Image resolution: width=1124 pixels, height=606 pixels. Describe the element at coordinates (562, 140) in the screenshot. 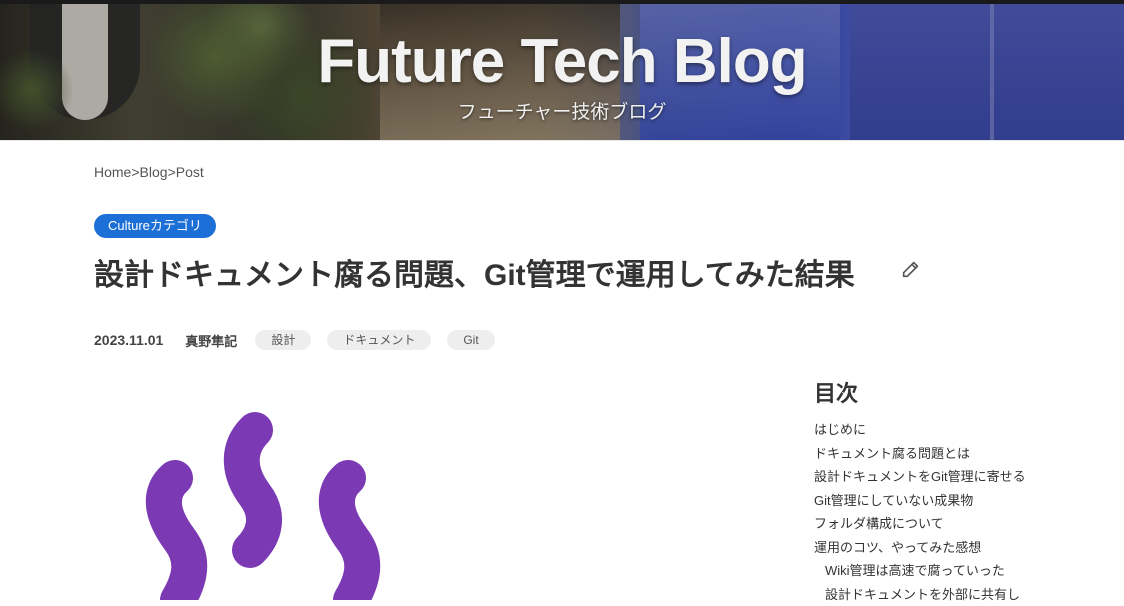

I see `header-divider` at that location.